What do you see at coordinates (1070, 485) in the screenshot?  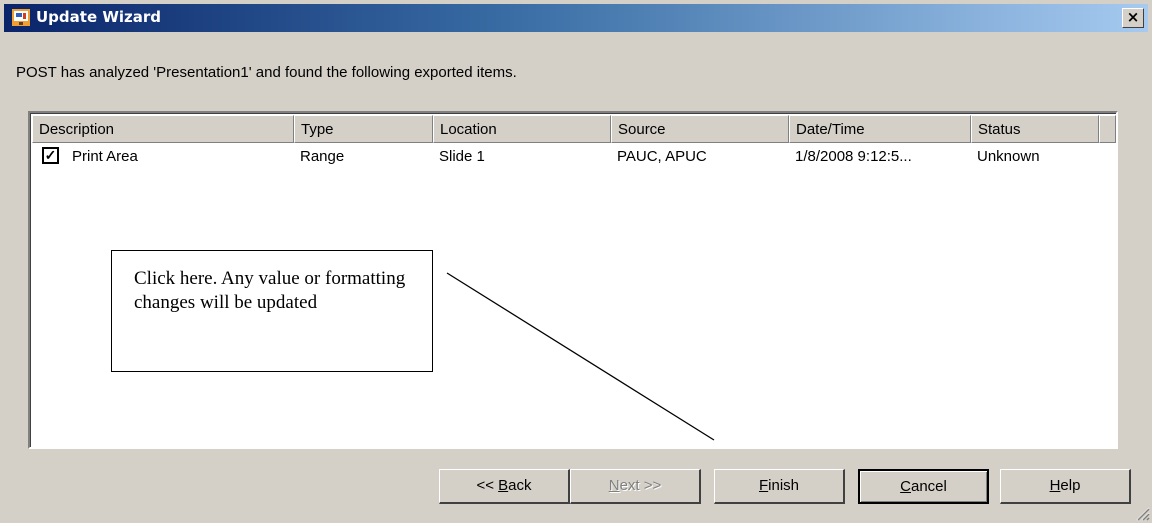 I see `help-label: elp` at bounding box center [1070, 485].